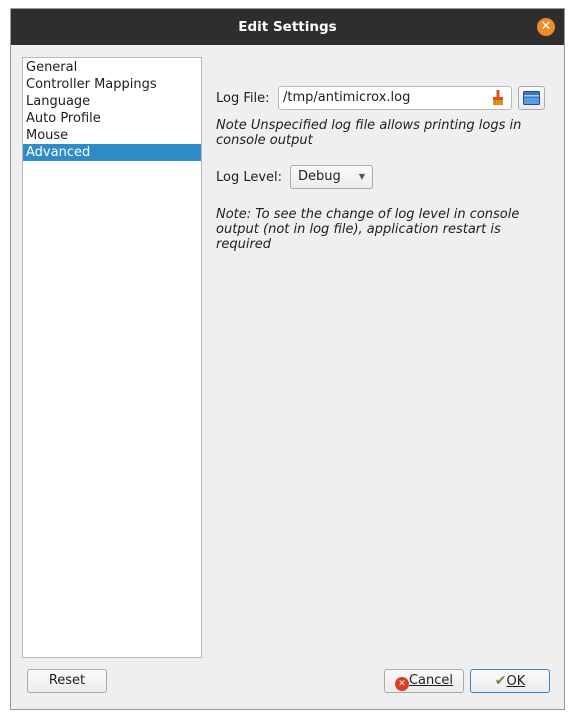 The height and width of the screenshot is (719, 575). What do you see at coordinates (500, 681) in the screenshot?
I see `ok-check-icon: ✔` at bounding box center [500, 681].